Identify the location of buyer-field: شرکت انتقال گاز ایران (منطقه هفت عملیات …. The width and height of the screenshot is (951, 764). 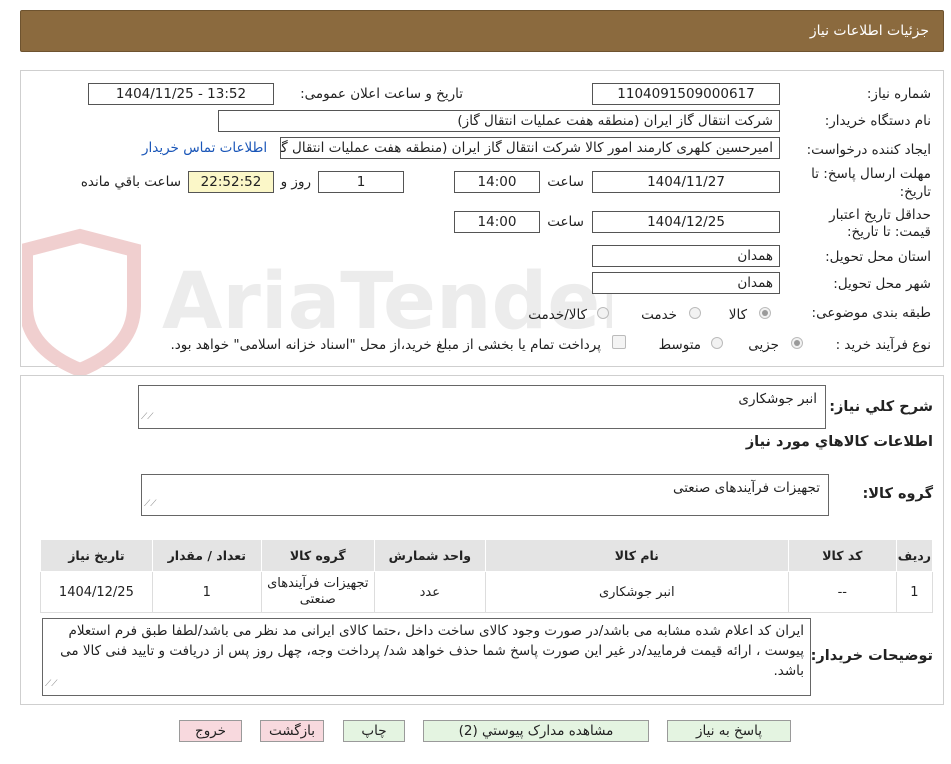
(499, 121).